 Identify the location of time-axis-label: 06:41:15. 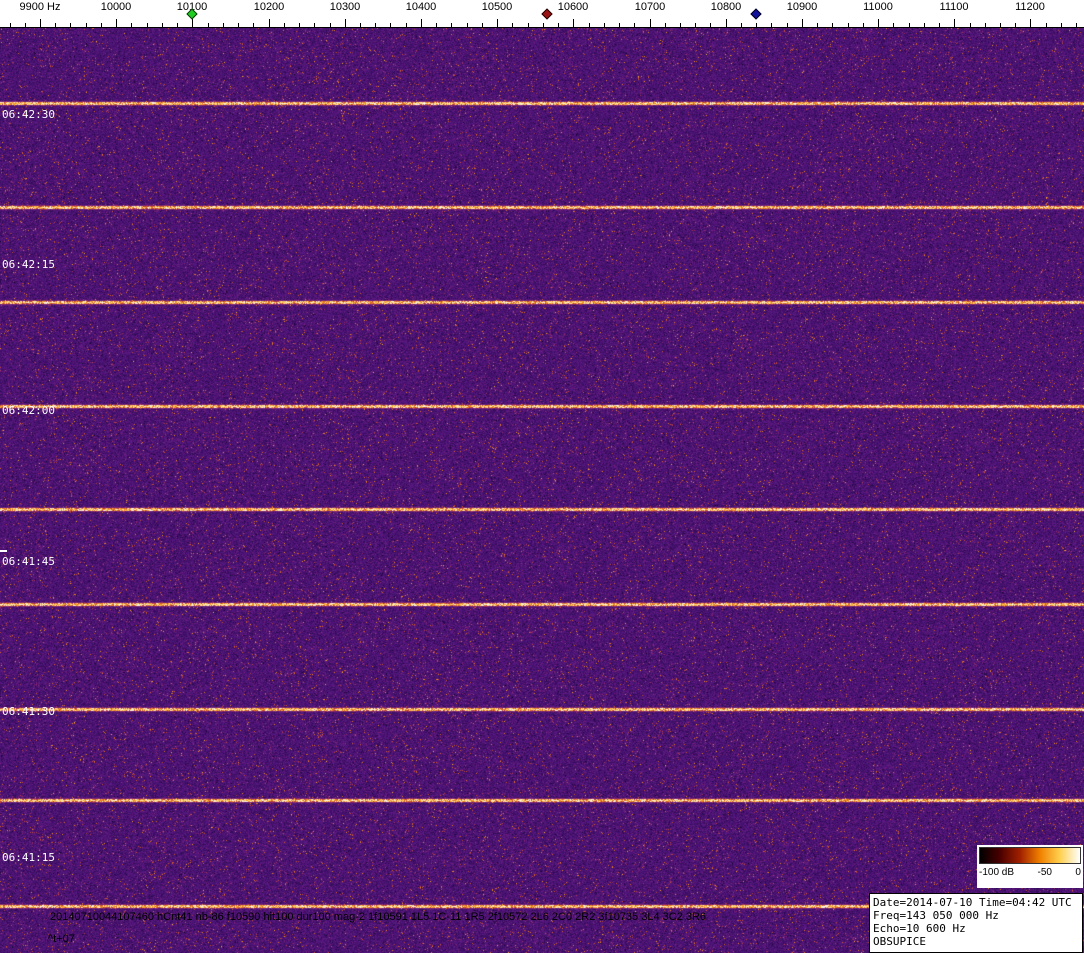
(28, 857).